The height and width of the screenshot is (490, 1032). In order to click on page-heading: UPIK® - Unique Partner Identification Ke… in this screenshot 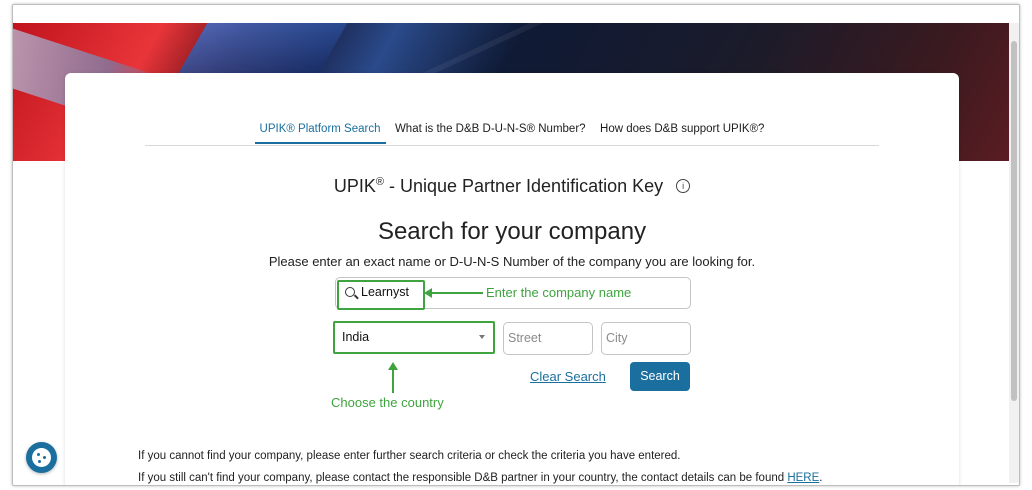, I will do `click(512, 186)`.